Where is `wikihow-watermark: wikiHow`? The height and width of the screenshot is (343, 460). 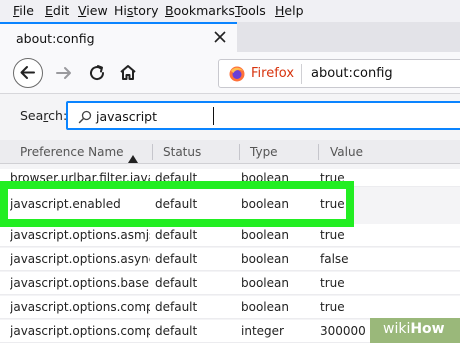 wikihow-watermark: wikiHow is located at coordinates (415, 330).